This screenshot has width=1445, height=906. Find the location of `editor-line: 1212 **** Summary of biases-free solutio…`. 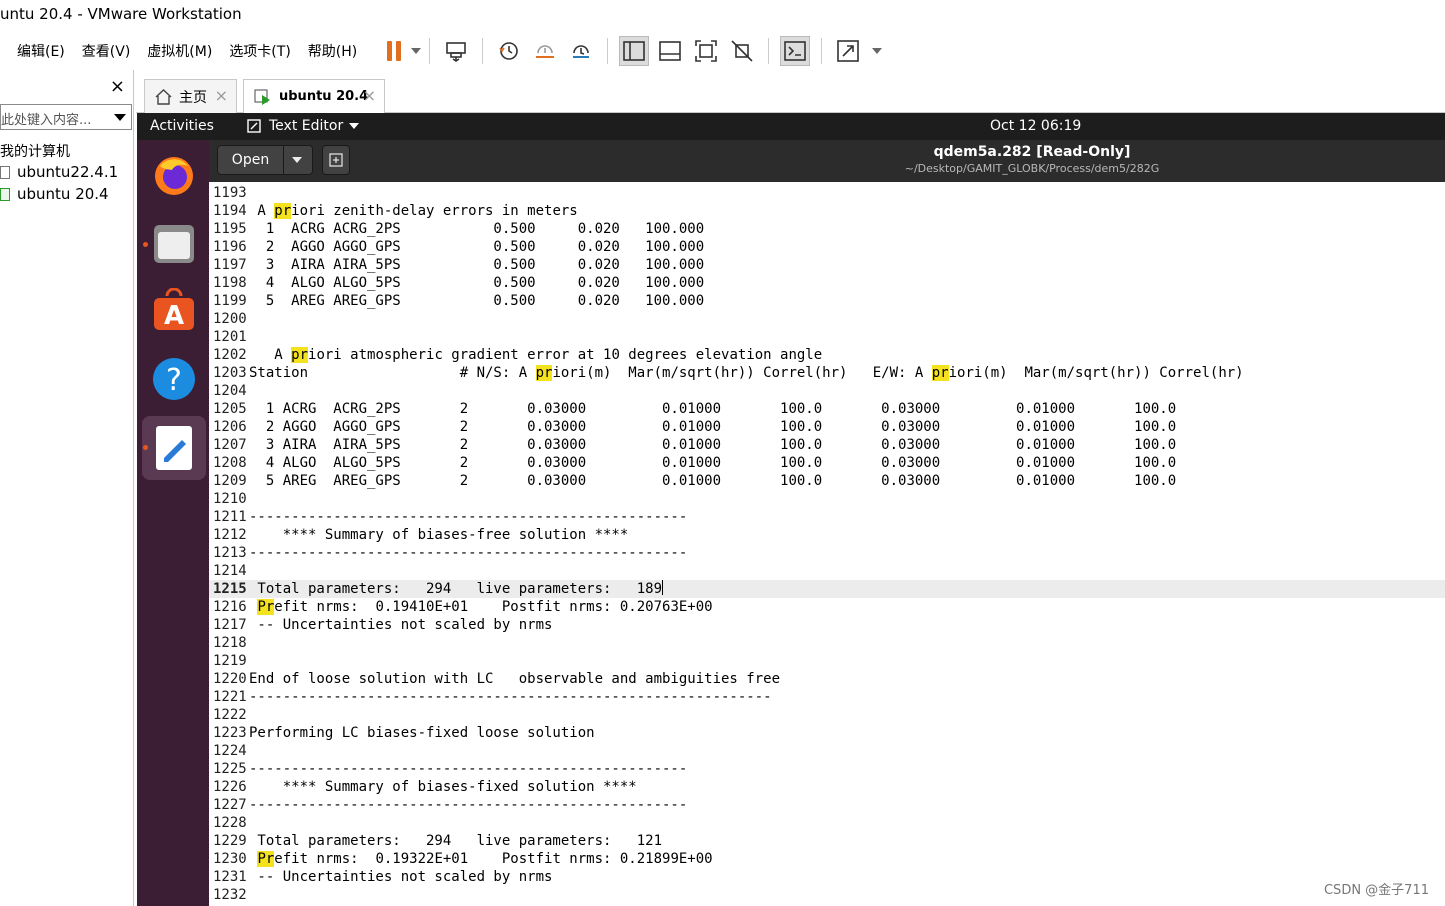

editor-line: 1212 **** Summary of biases-free solutio… is located at coordinates (827, 535).